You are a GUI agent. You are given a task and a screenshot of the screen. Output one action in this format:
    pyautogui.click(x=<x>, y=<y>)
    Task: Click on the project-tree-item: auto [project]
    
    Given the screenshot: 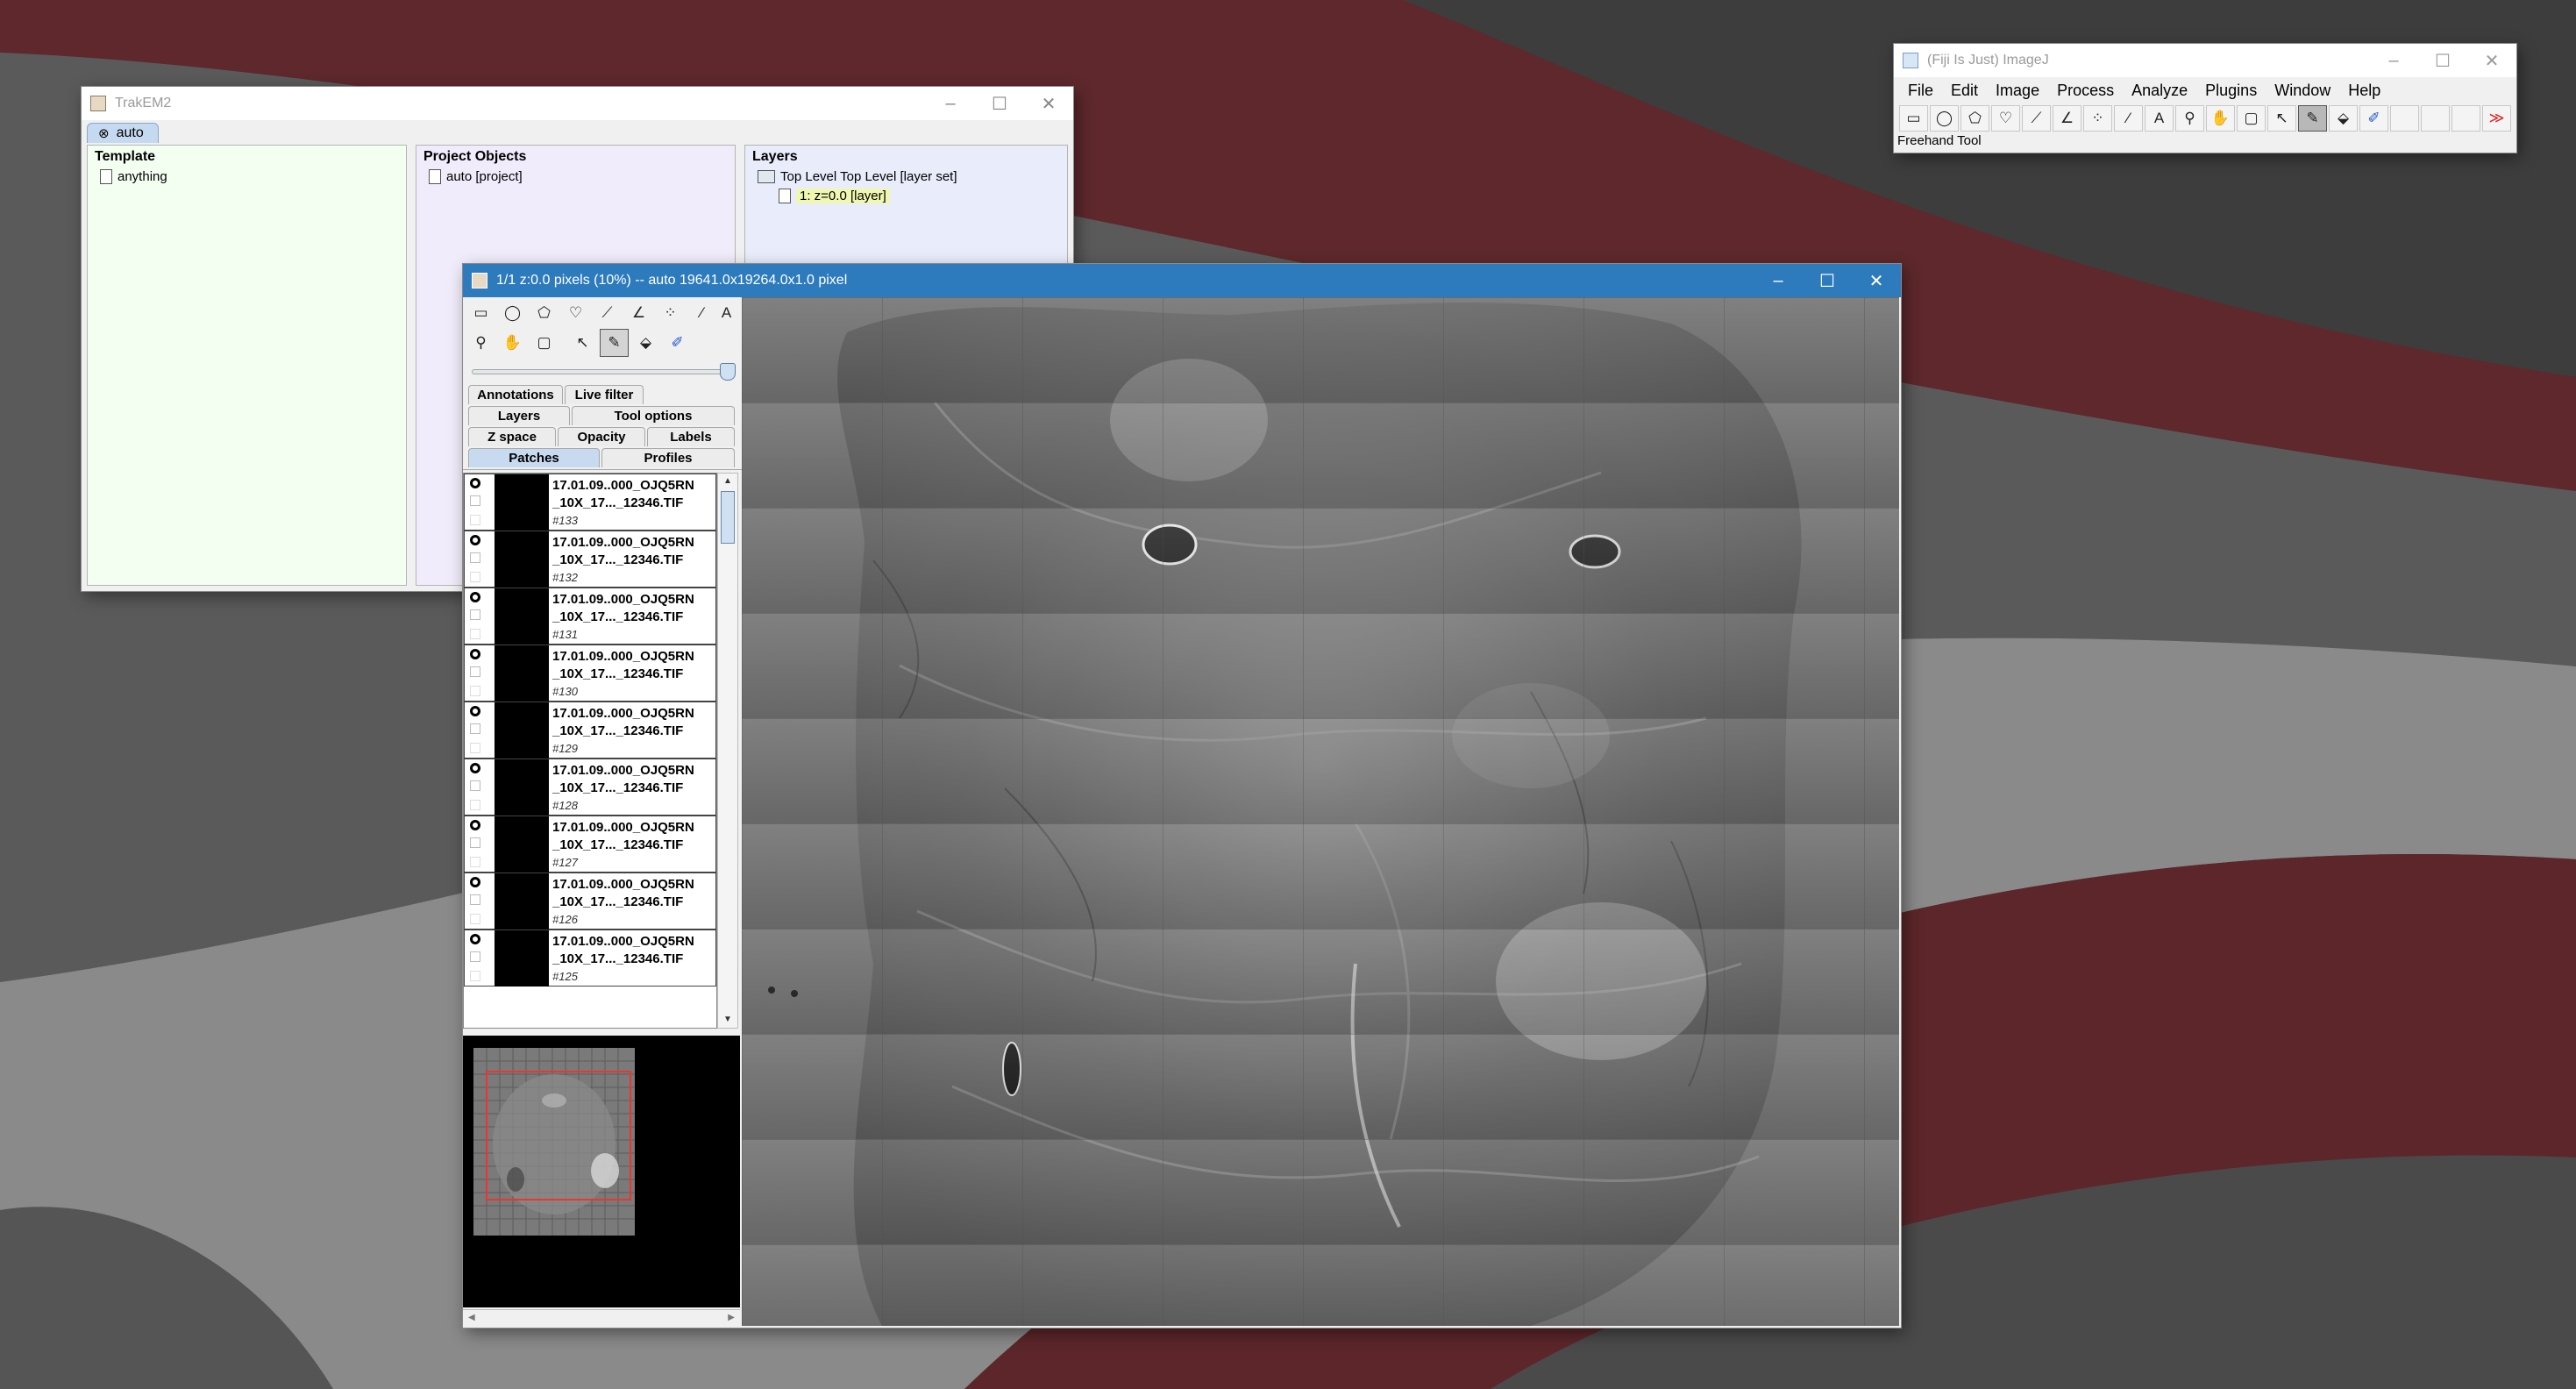 What is the action you would take?
    pyautogui.click(x=575, y=176)
    